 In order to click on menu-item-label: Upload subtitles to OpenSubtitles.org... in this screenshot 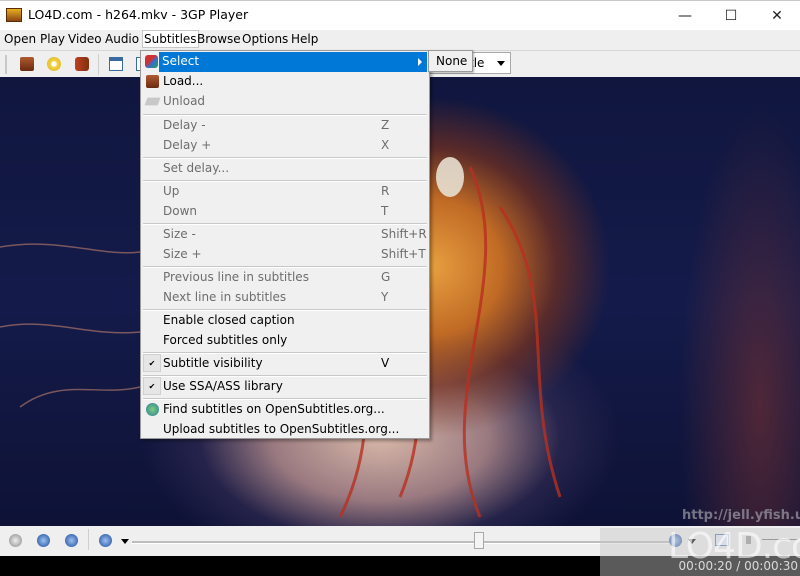, I will do `click(281, 429)`.